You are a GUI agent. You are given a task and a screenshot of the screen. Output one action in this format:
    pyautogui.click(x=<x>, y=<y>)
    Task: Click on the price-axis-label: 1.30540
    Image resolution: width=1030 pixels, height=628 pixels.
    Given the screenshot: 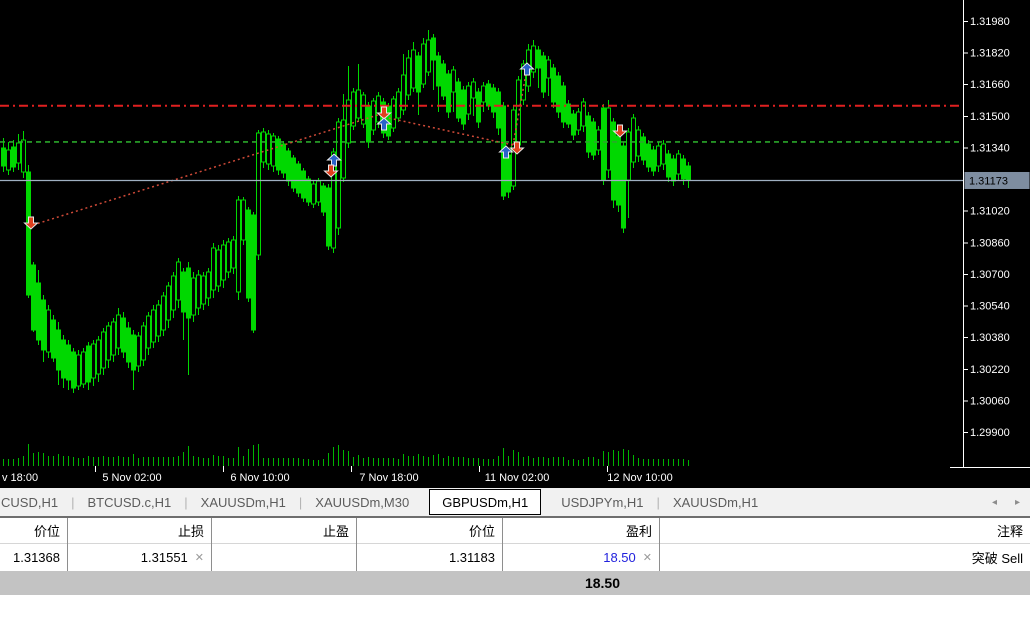 What is the action you would take?
    pyautogui.click(x=990, y=307)
    